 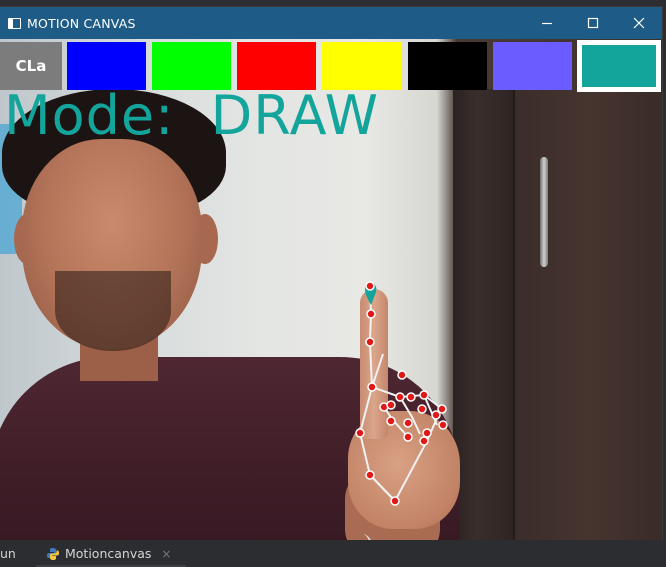 What do you see at coordinates (53, 553) in the screenshot?
I see `python-icon` at bounding box center [53, 553].